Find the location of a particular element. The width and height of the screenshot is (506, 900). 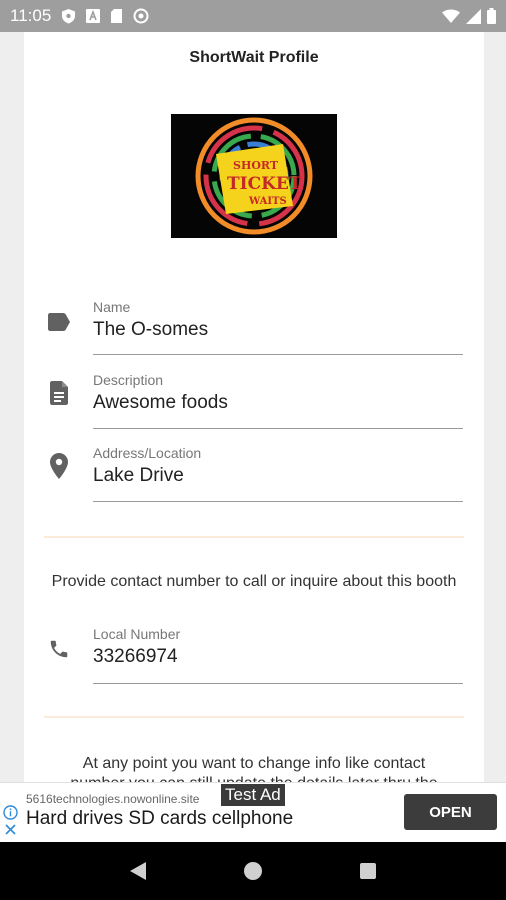

location-pin-icon is located at coordinates (59, 466).